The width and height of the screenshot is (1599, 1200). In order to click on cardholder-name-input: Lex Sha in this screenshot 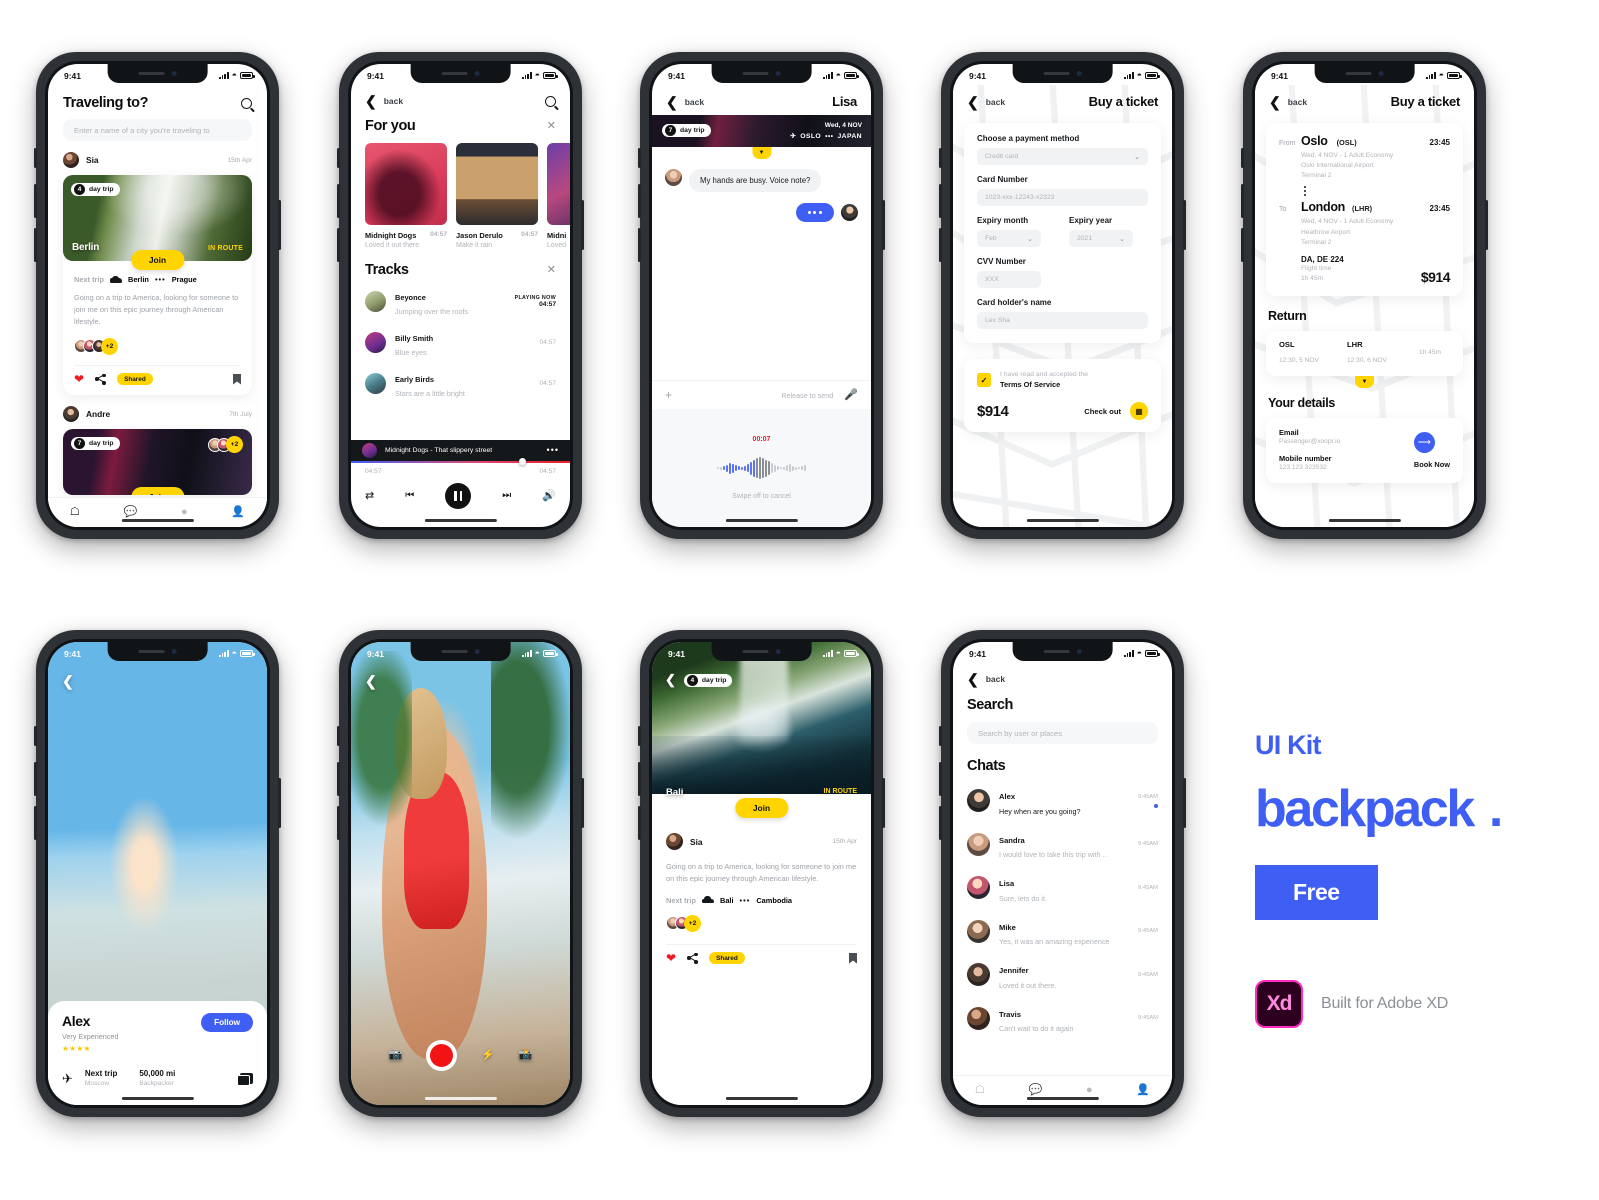, I will do `click(1062, 320)`.